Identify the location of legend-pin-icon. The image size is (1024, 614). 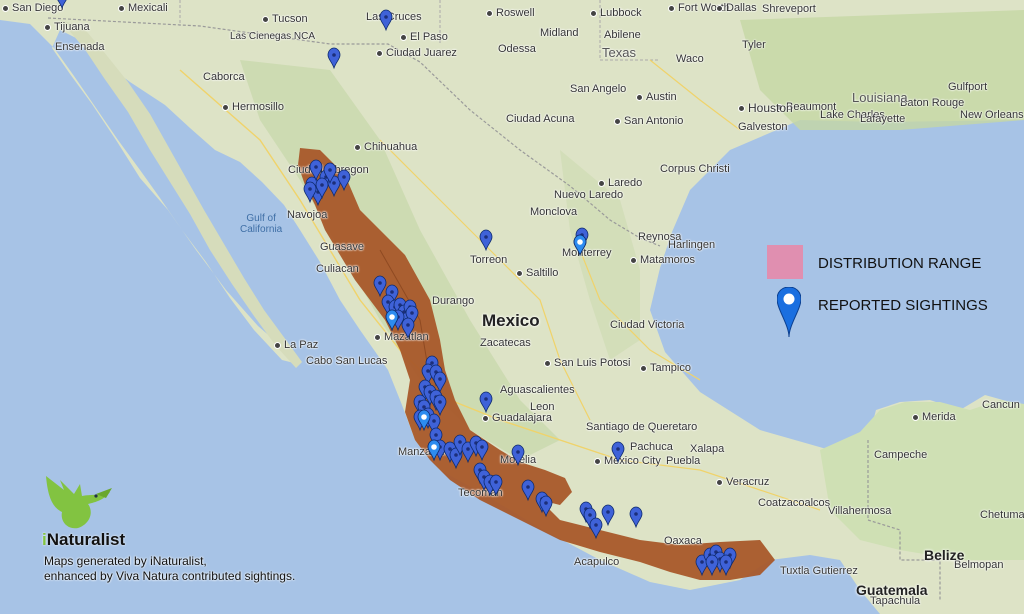
(789, 312).